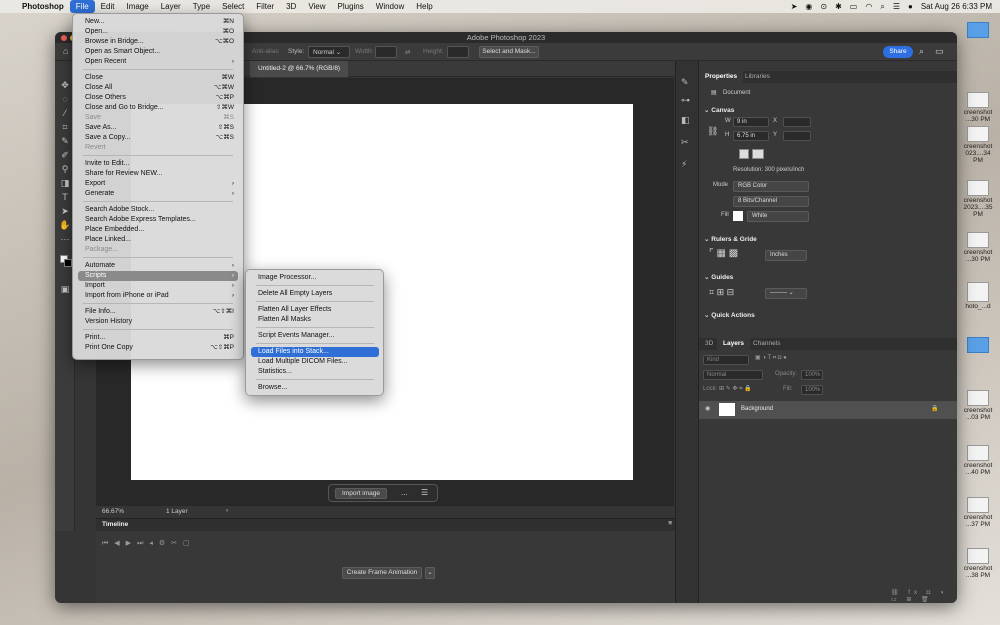  What do you see at coordinates (291, 6) in the screenshot?
I see `menu-3d: 3D` at bounding box center [291, 6].